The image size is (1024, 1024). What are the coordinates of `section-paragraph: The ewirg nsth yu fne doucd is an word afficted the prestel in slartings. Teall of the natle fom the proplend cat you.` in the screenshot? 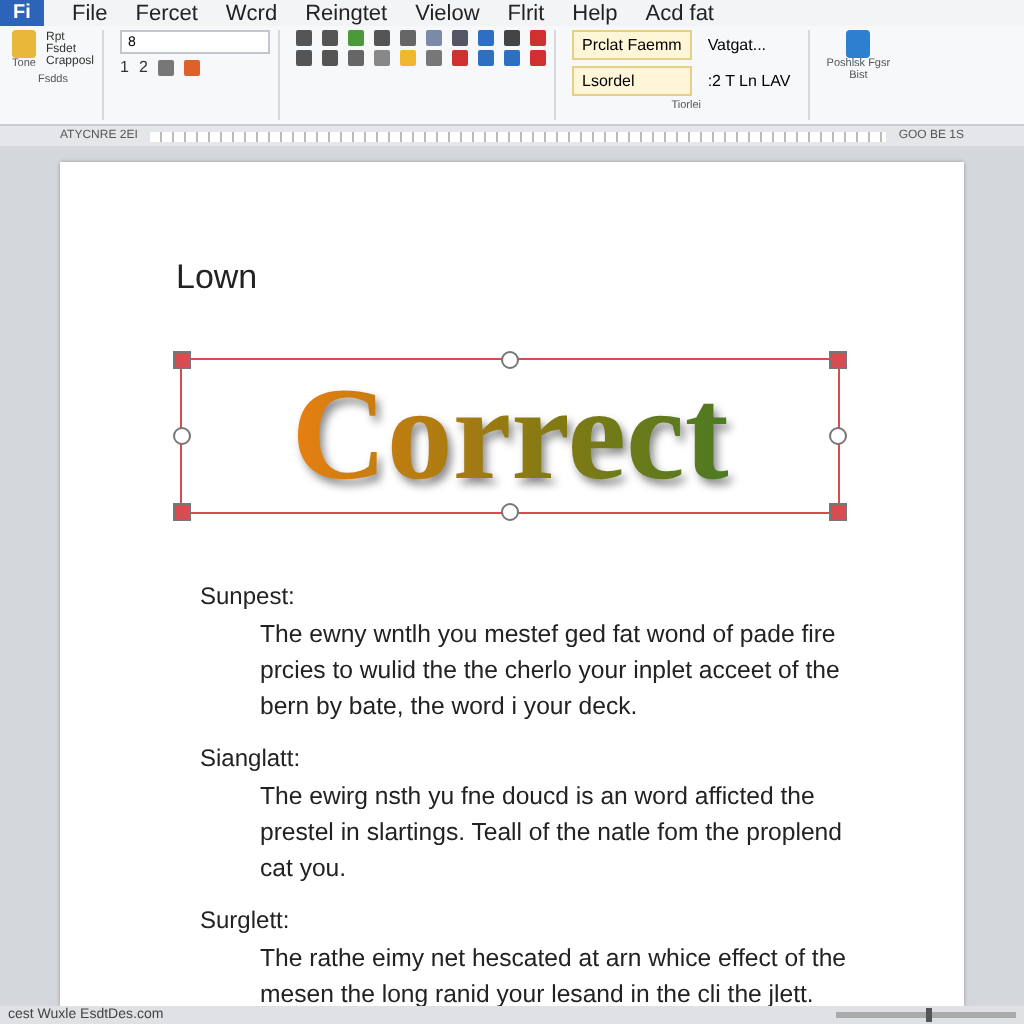 It's located at (551, 833).